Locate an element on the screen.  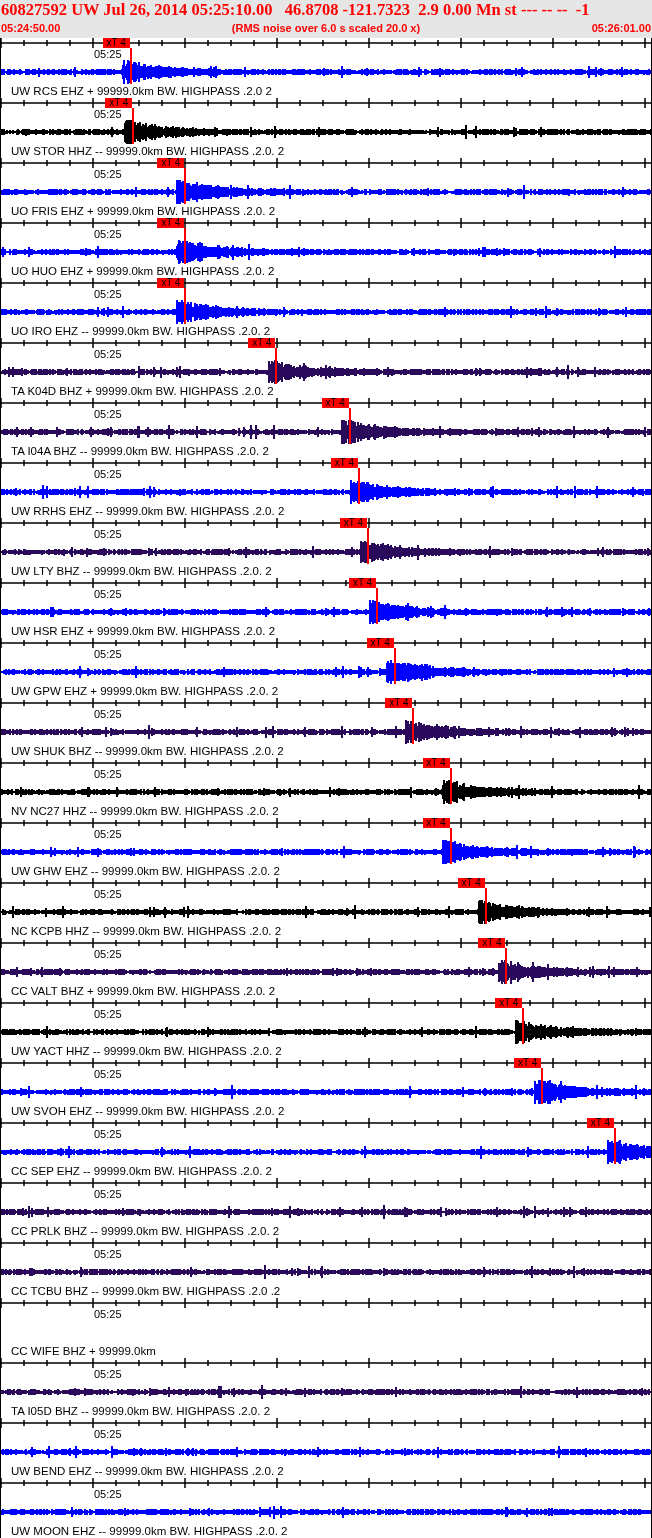
station-label: UO IRO EHZ -- 99999.0km BW. HIGHPASS .2.0. 2 is located at coordinates (141, 331).